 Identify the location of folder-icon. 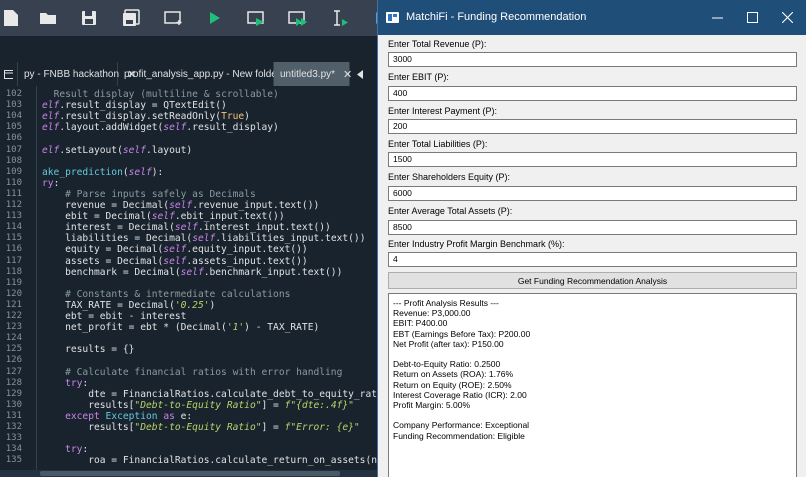
(48, 18).